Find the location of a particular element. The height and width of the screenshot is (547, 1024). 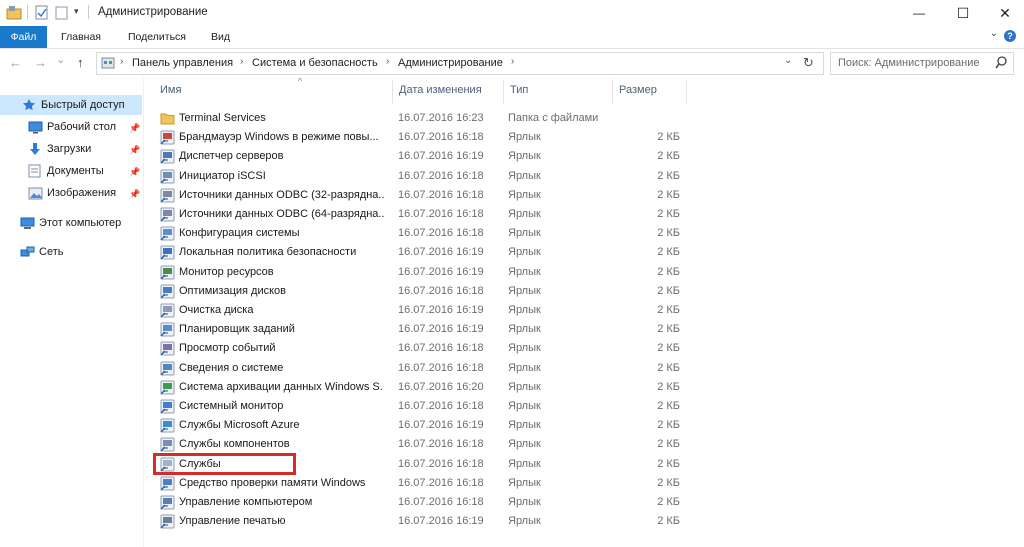

recent-locations-button: ⌄ is located at coordinates (60, 59).